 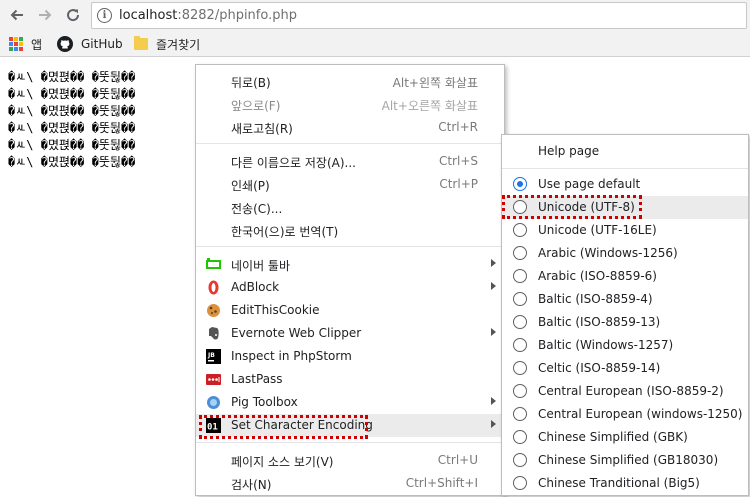 I want to click on menu-item-editthiscookie: EditThisCookie, so click(x=350, y=310).